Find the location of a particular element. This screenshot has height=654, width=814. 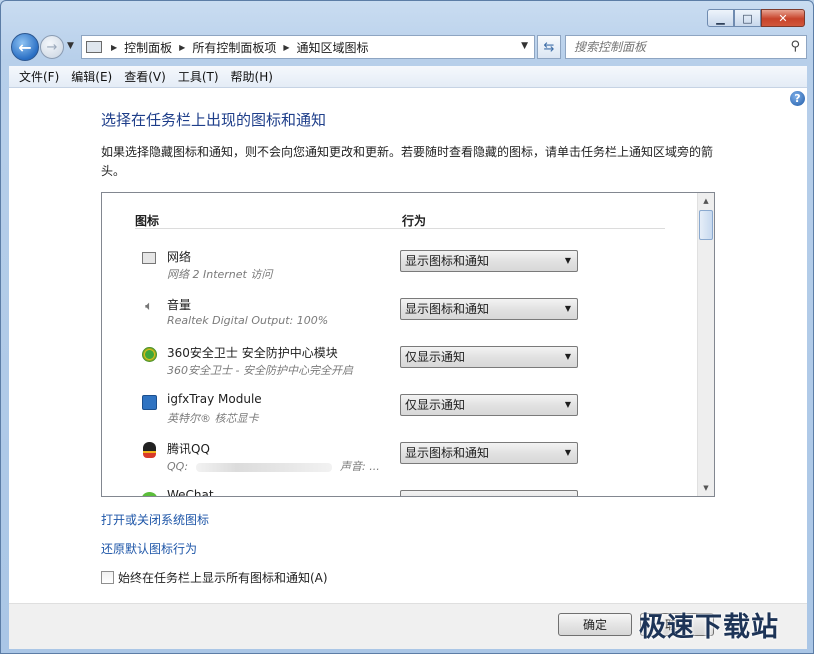

refresh-button: ⇆ is located at coordinates (549, 47).